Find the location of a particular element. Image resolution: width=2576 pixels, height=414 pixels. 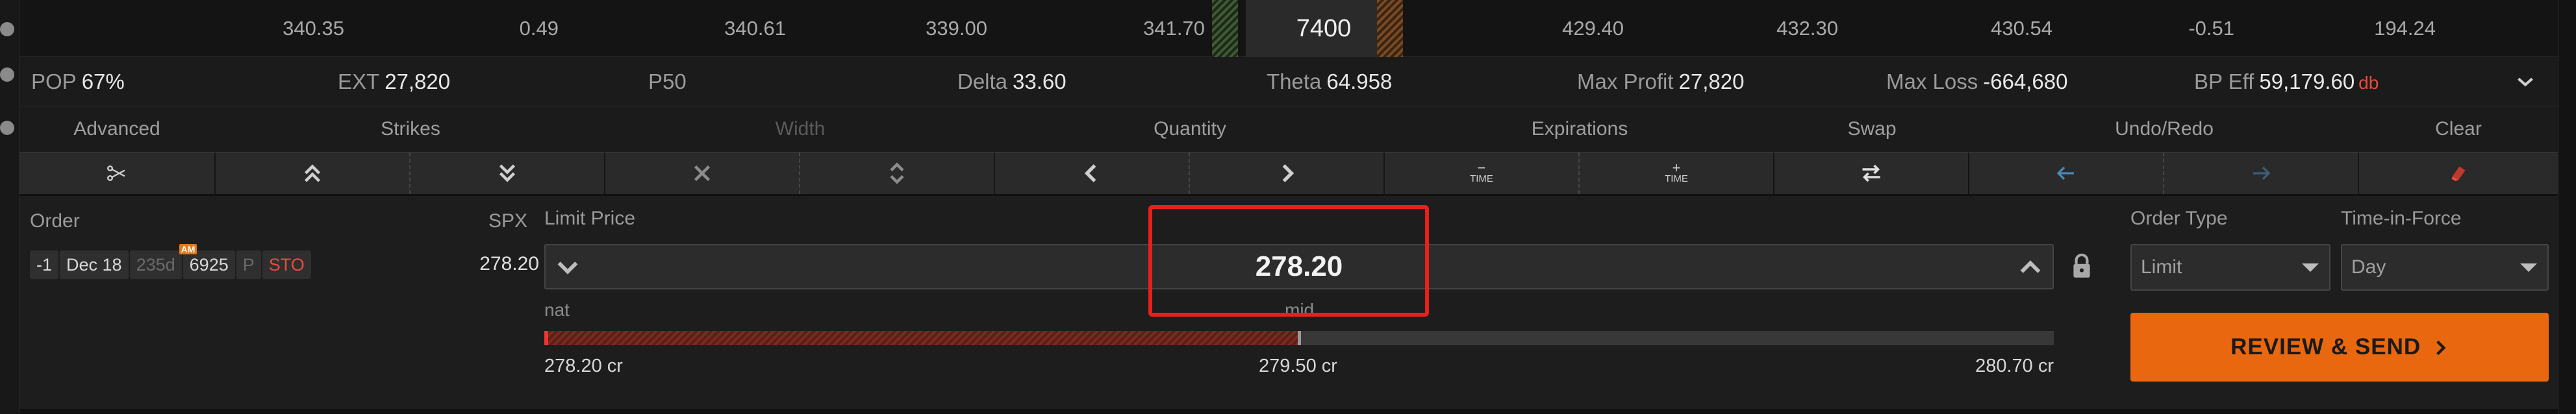

width-narrow-button is located at coordinates (702, 173).